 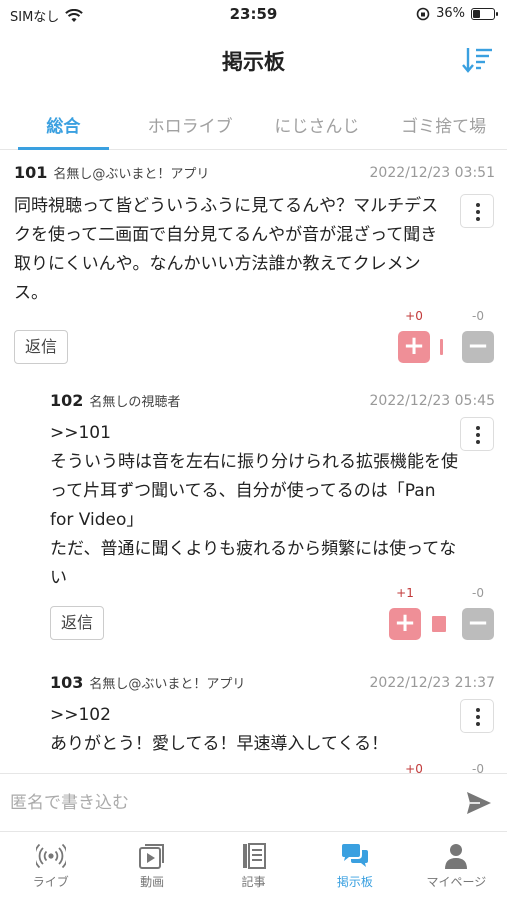 I want to click on nav-mypage: マイページ, so click(x=456, y=866).